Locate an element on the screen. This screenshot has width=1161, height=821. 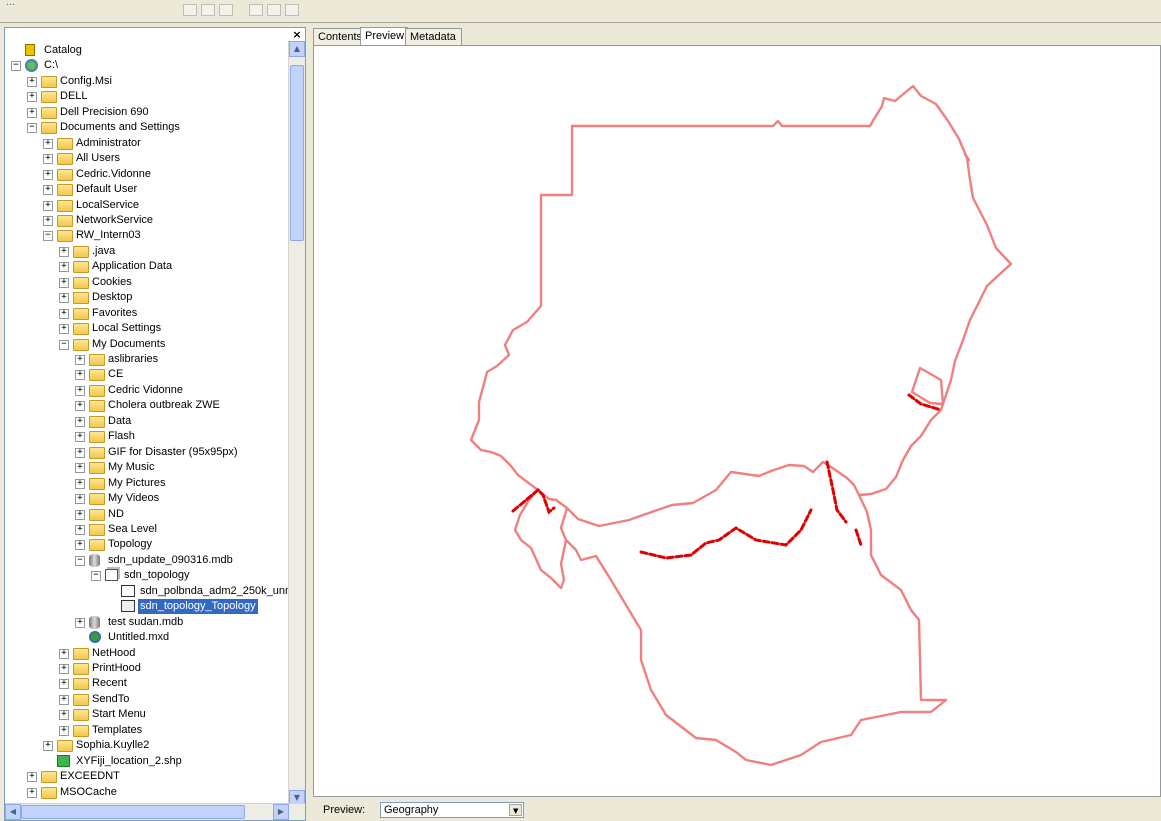
scroll-up-button: ▲ is located at coordinates (297, 49).